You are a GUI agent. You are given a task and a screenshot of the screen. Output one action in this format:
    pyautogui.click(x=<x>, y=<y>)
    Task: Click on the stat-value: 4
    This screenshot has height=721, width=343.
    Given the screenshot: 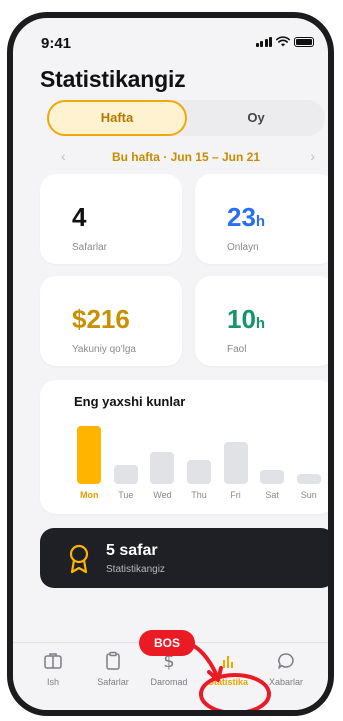 What is the action you would take?
    pyautogui.click(x=79, y=217)
    